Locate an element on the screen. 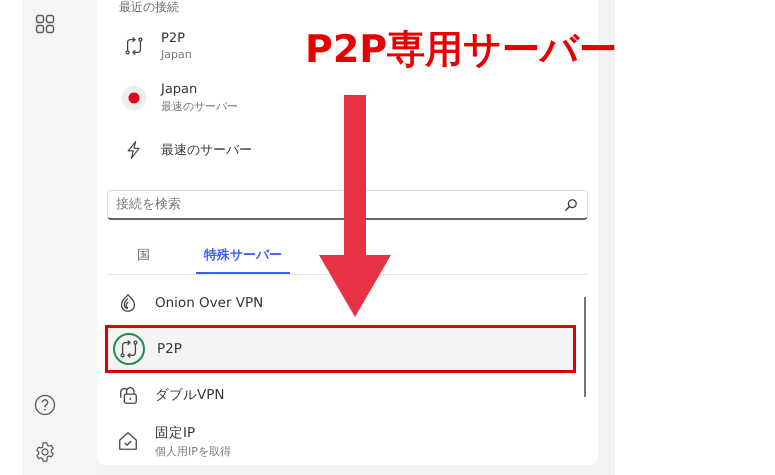 Image resolution: width=775 pixels, height=475 pixels. settings-icon is located at coordinates (45, 452).